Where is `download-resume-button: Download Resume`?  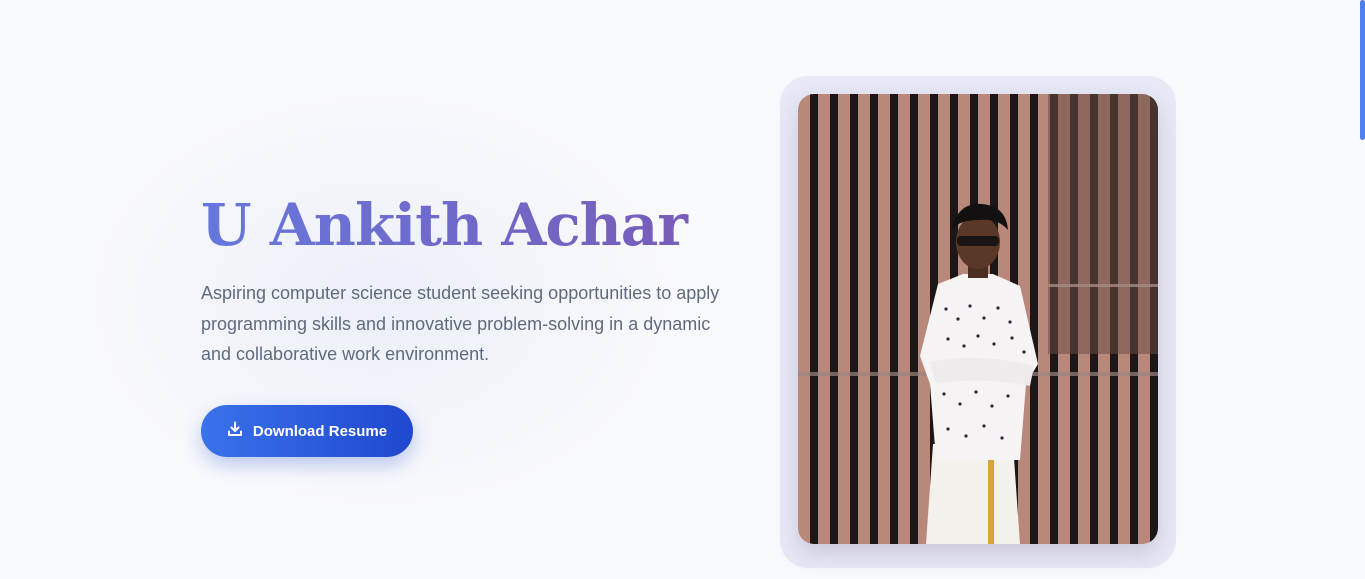 download-resume-button: Download Resume is located at coordinates (307, 431).